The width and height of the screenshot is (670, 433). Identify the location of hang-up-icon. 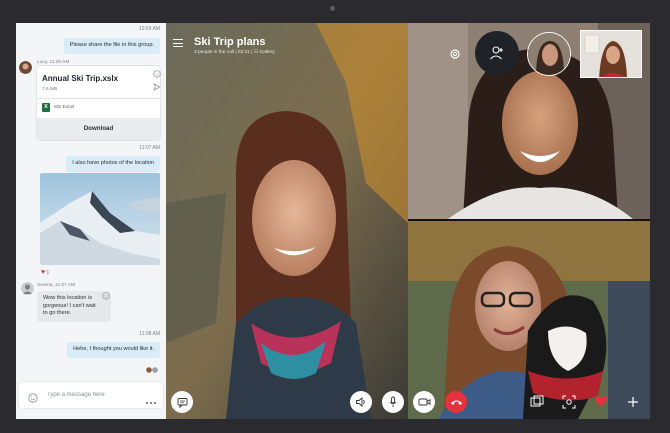
(456, 402).